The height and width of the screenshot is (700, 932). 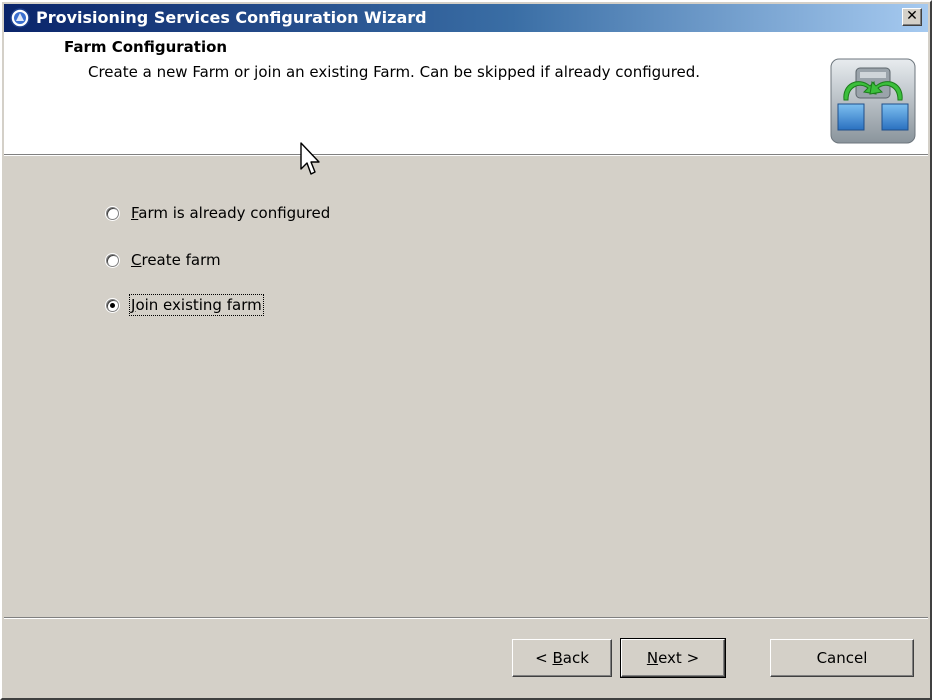 I want to click on option-join-farm: Join existing farm, so click(x=185, y=305).